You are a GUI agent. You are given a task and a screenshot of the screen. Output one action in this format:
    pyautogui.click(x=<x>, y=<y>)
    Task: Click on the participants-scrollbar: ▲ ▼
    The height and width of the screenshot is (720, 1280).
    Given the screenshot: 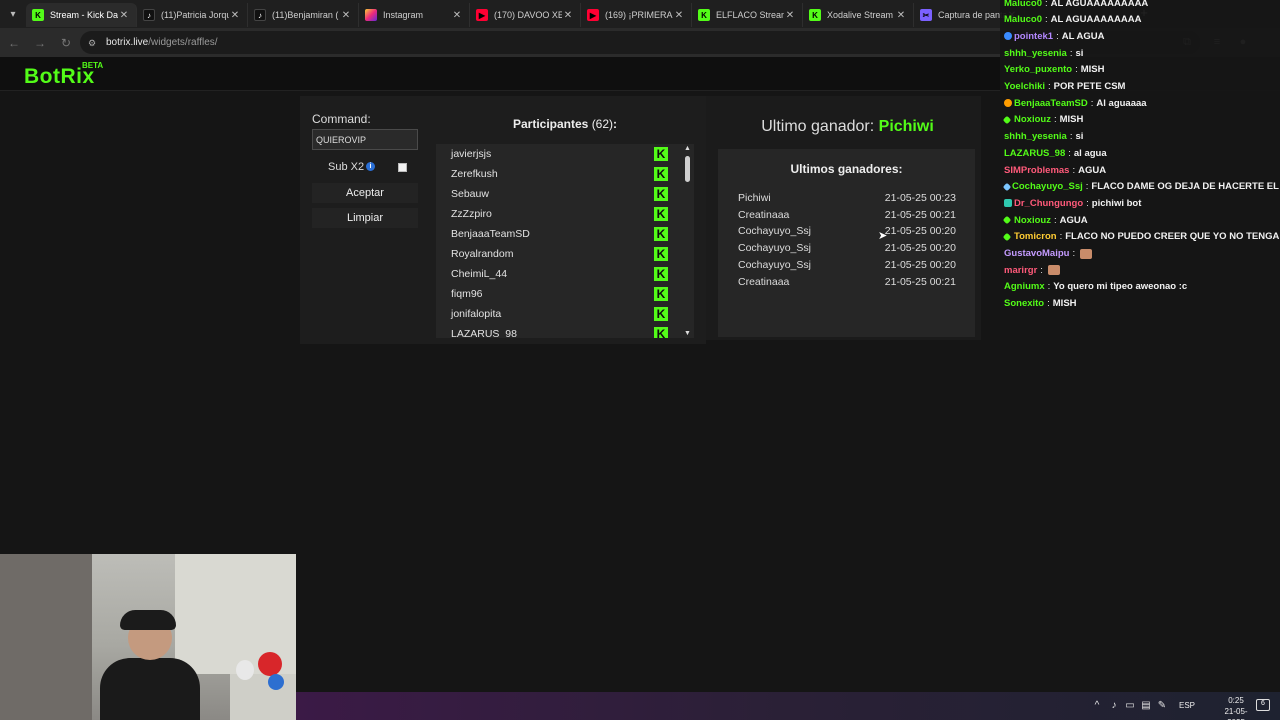 What is the action you would take?
    pyautogui.click(x=688, y=241)
    